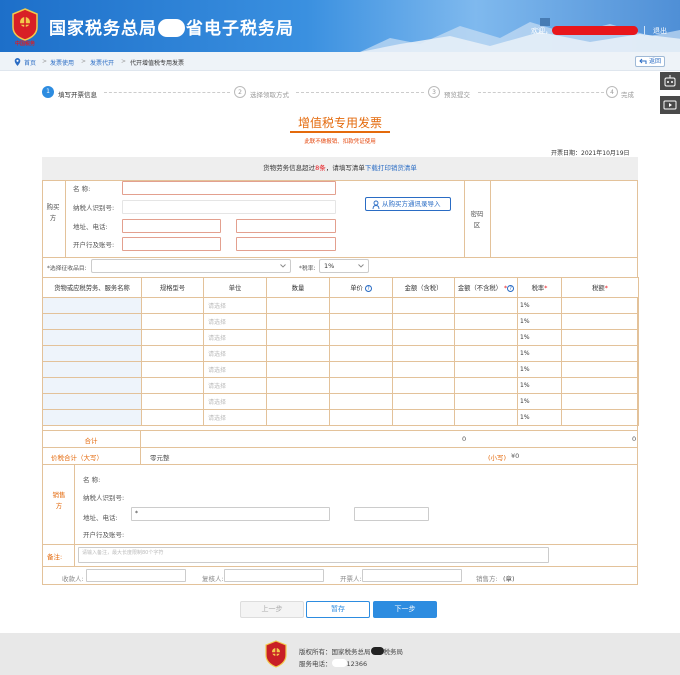 The width and height of the screenshot is (680, 675). I want to click on buyer-tax-id-input, so click(229, 207).